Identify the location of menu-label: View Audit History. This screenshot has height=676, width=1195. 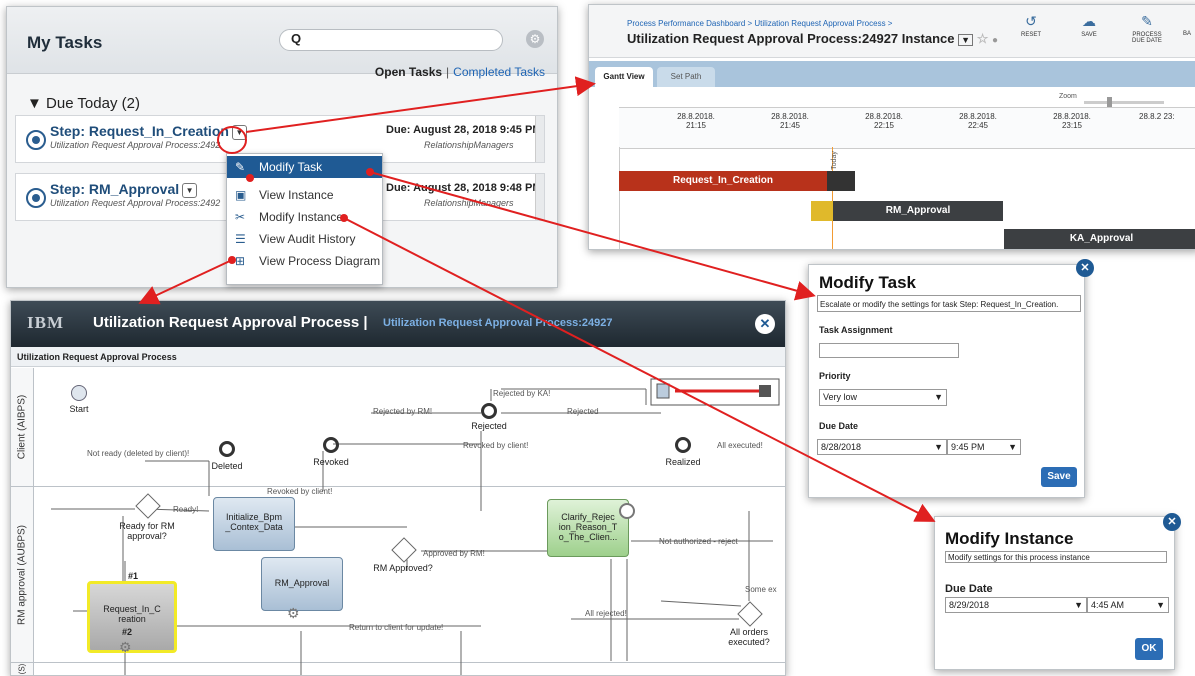
(307, 239).